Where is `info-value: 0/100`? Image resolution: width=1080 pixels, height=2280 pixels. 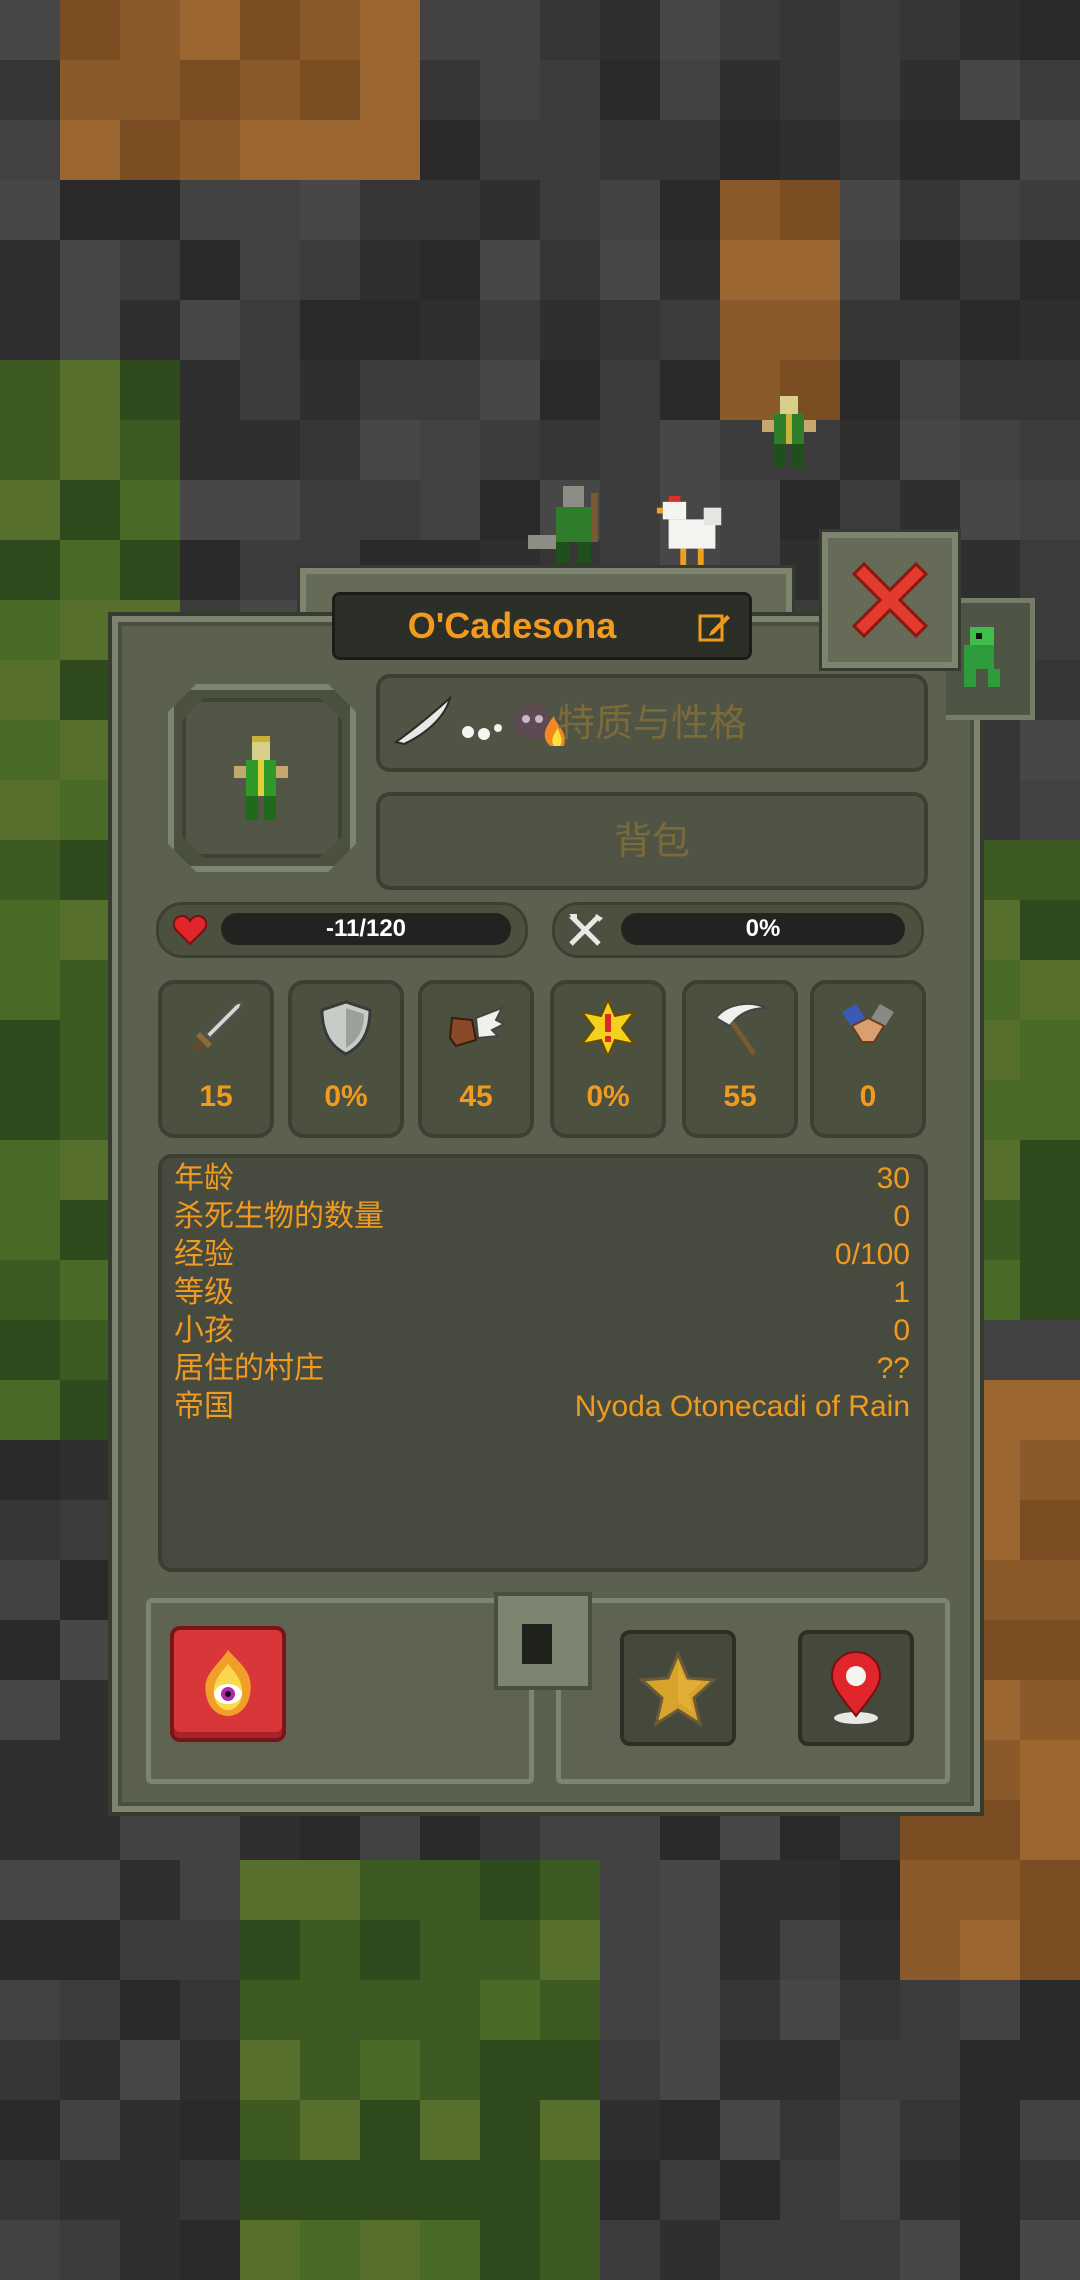 info-value: 0/100 is located at coordinates (872, 1254).